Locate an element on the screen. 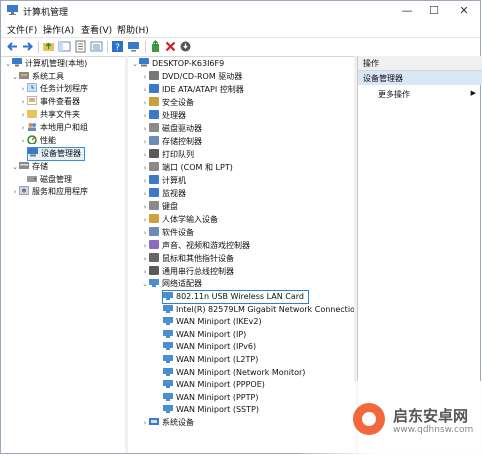  network-device: WAN Miniport (IPv6) is located at coordinates (209, 347).